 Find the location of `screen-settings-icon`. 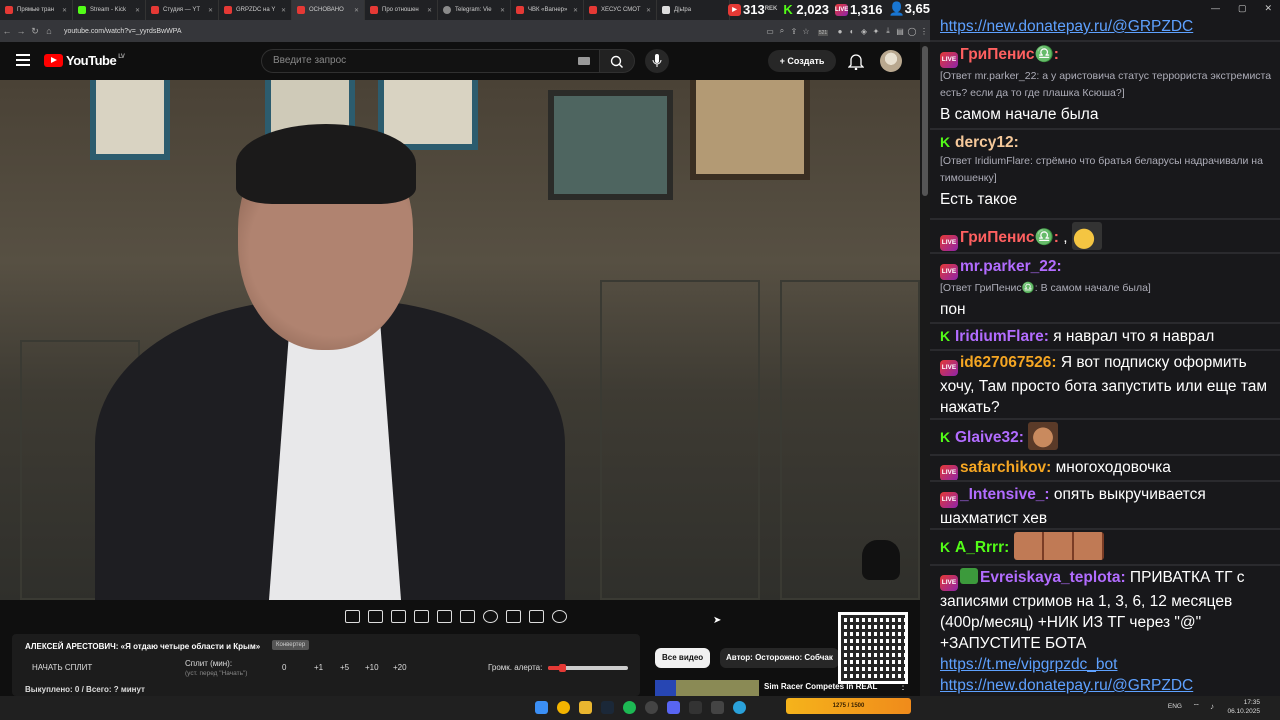

screen-settings-icon is located at coordinates (398, 616).